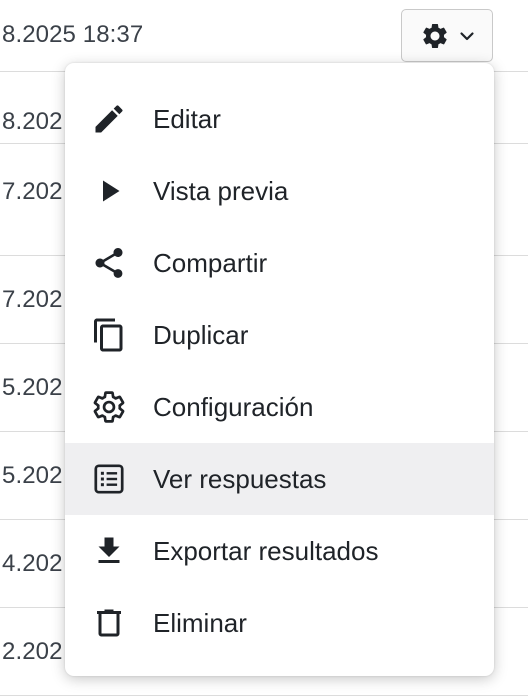 The width and height of the screenshot is (528, 698). Describe the element at coordinates (109, 479) in the screenshot. I see `list-icon` at that location.